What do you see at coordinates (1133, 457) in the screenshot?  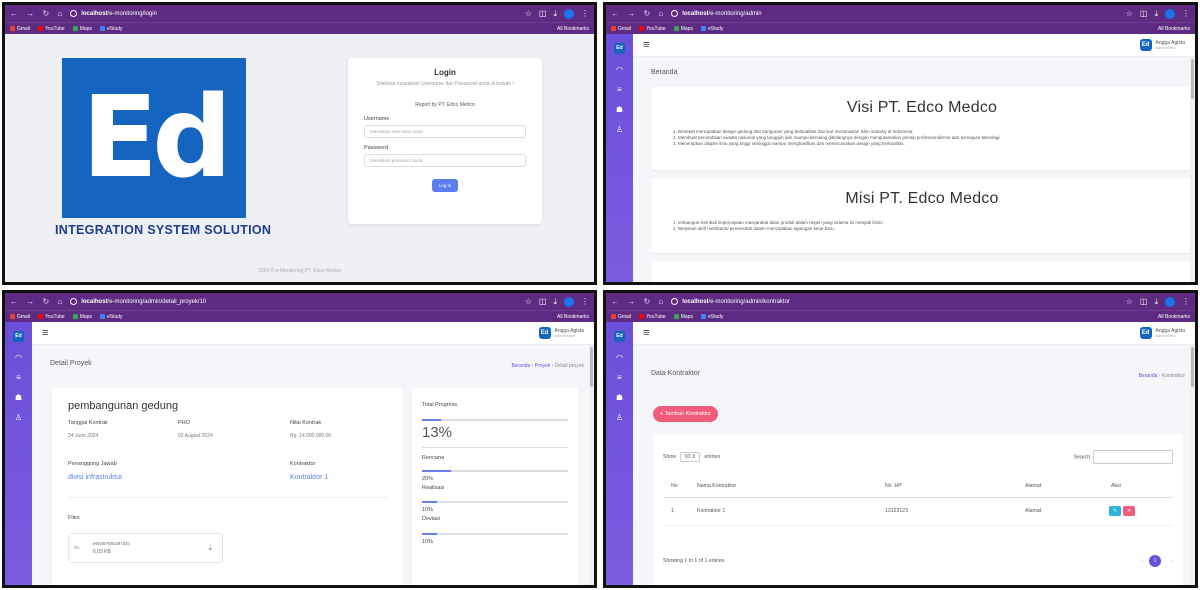 I see `search-input` at bounding box center [1133, 457].